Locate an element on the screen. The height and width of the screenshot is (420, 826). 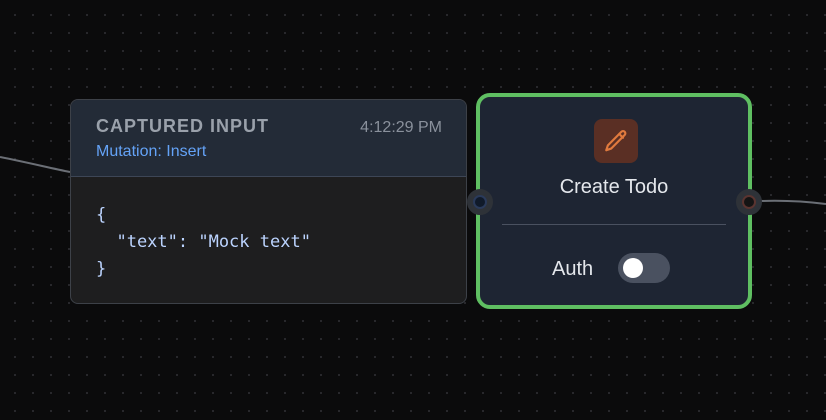
captured-input-json: { "text": "Mock text"} is located at coordinates (203, 242).